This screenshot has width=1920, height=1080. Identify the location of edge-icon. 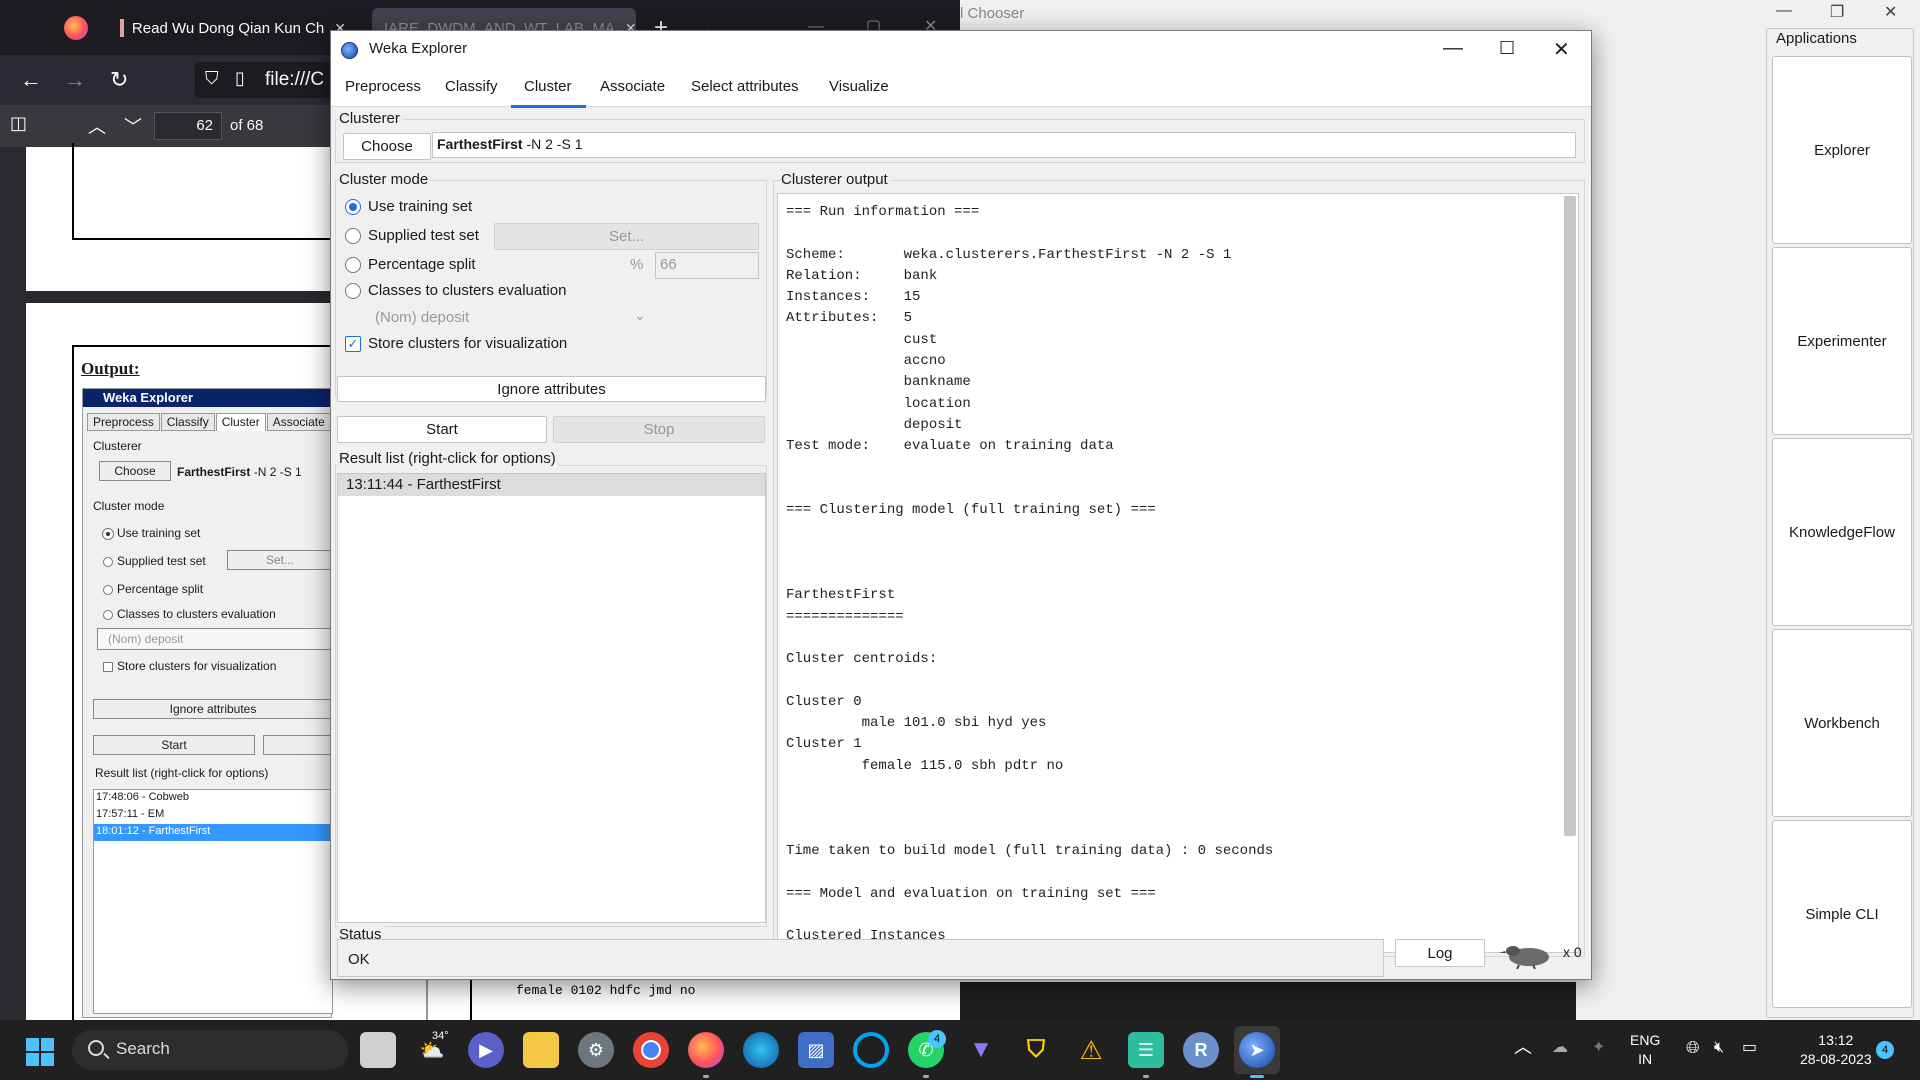
(761, 1050).